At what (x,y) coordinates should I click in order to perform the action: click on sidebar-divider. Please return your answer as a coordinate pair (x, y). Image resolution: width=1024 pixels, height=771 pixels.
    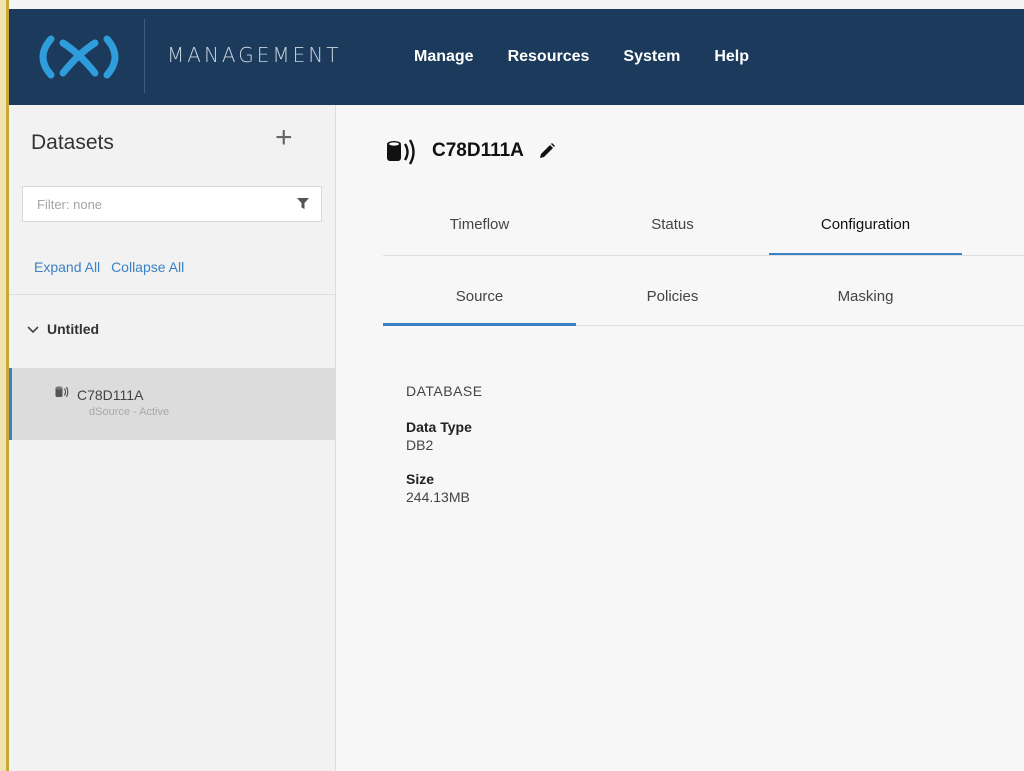
    Looking at the image, I should click on (172, 294).